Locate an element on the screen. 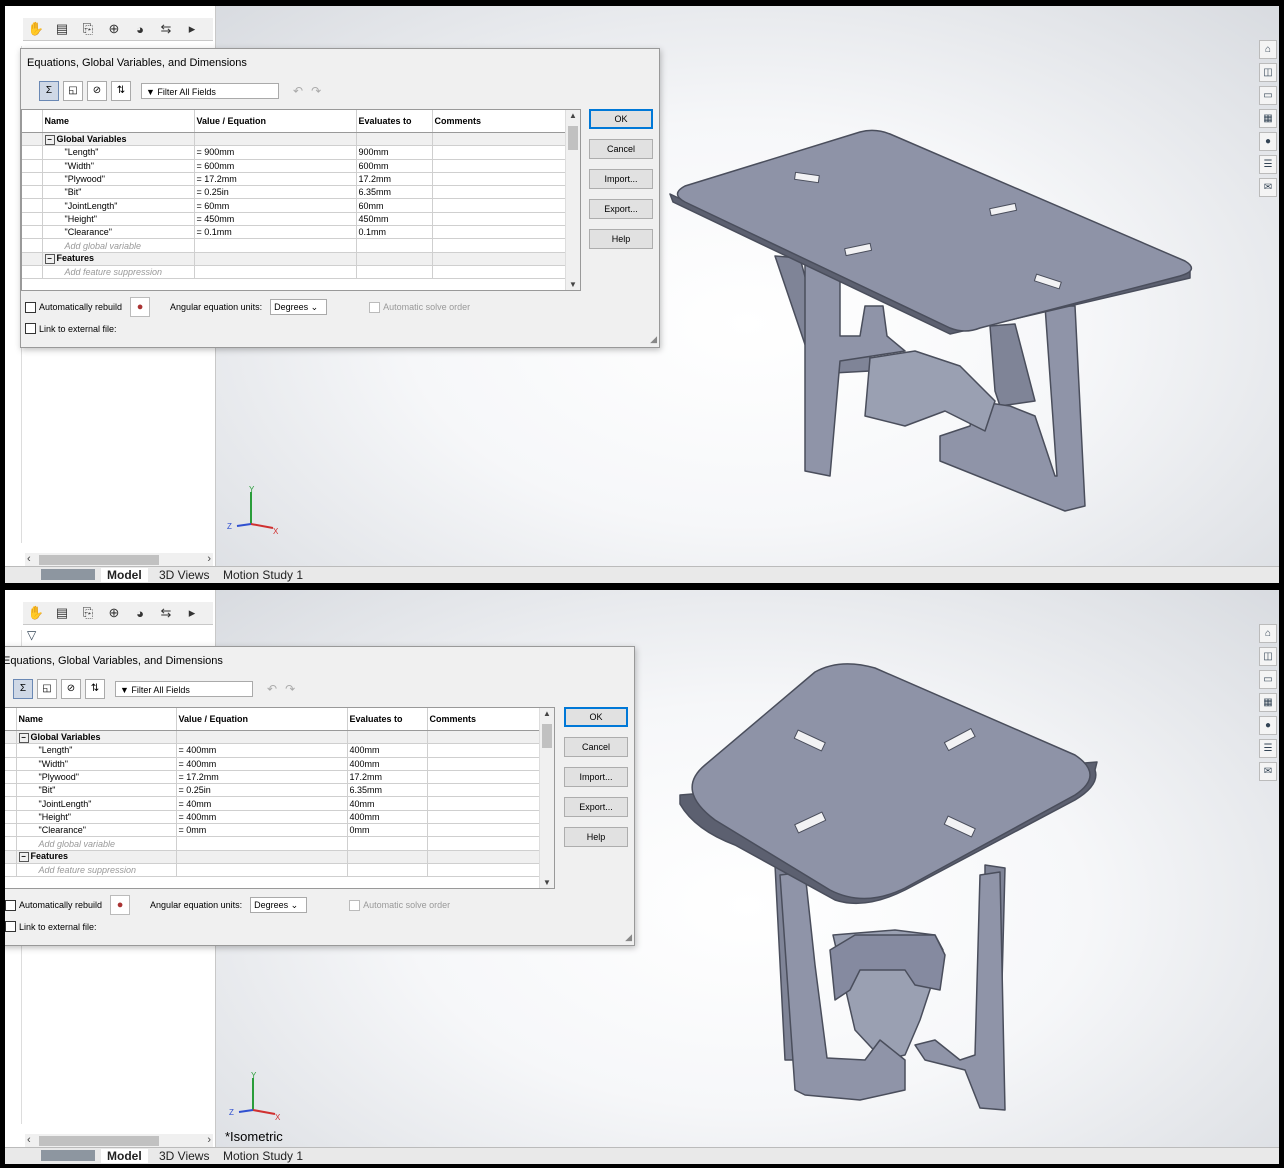  add-row: Add feature suppression is located at coordinates (273, 870).